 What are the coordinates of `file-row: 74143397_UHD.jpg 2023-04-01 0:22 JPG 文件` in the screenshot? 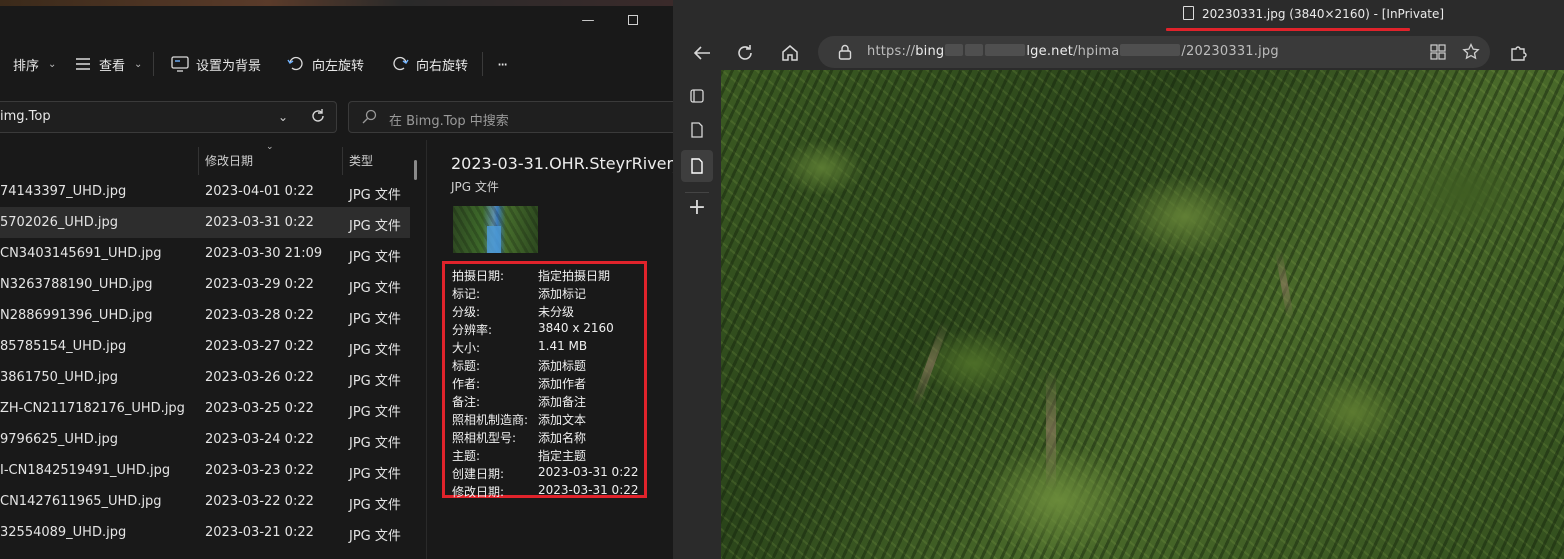 It's located at (205, 191).